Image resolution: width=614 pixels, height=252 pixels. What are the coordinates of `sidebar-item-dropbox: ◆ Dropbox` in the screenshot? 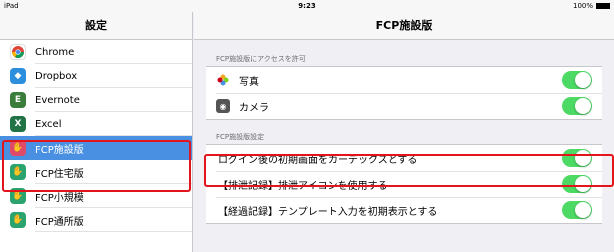 It's located at (96, 76).